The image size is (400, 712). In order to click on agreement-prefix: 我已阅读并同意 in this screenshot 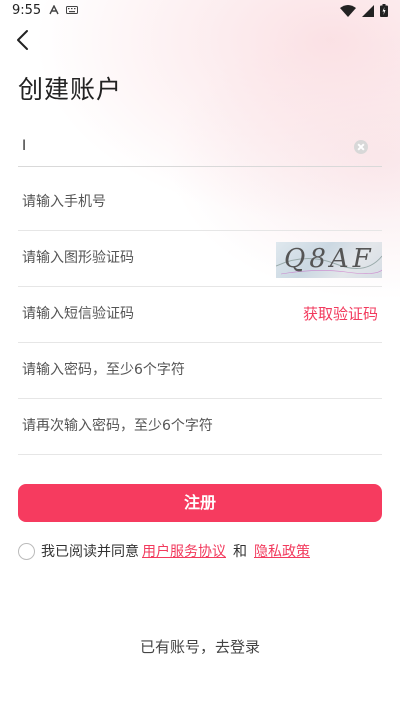, I will do `click(90, 552)`.